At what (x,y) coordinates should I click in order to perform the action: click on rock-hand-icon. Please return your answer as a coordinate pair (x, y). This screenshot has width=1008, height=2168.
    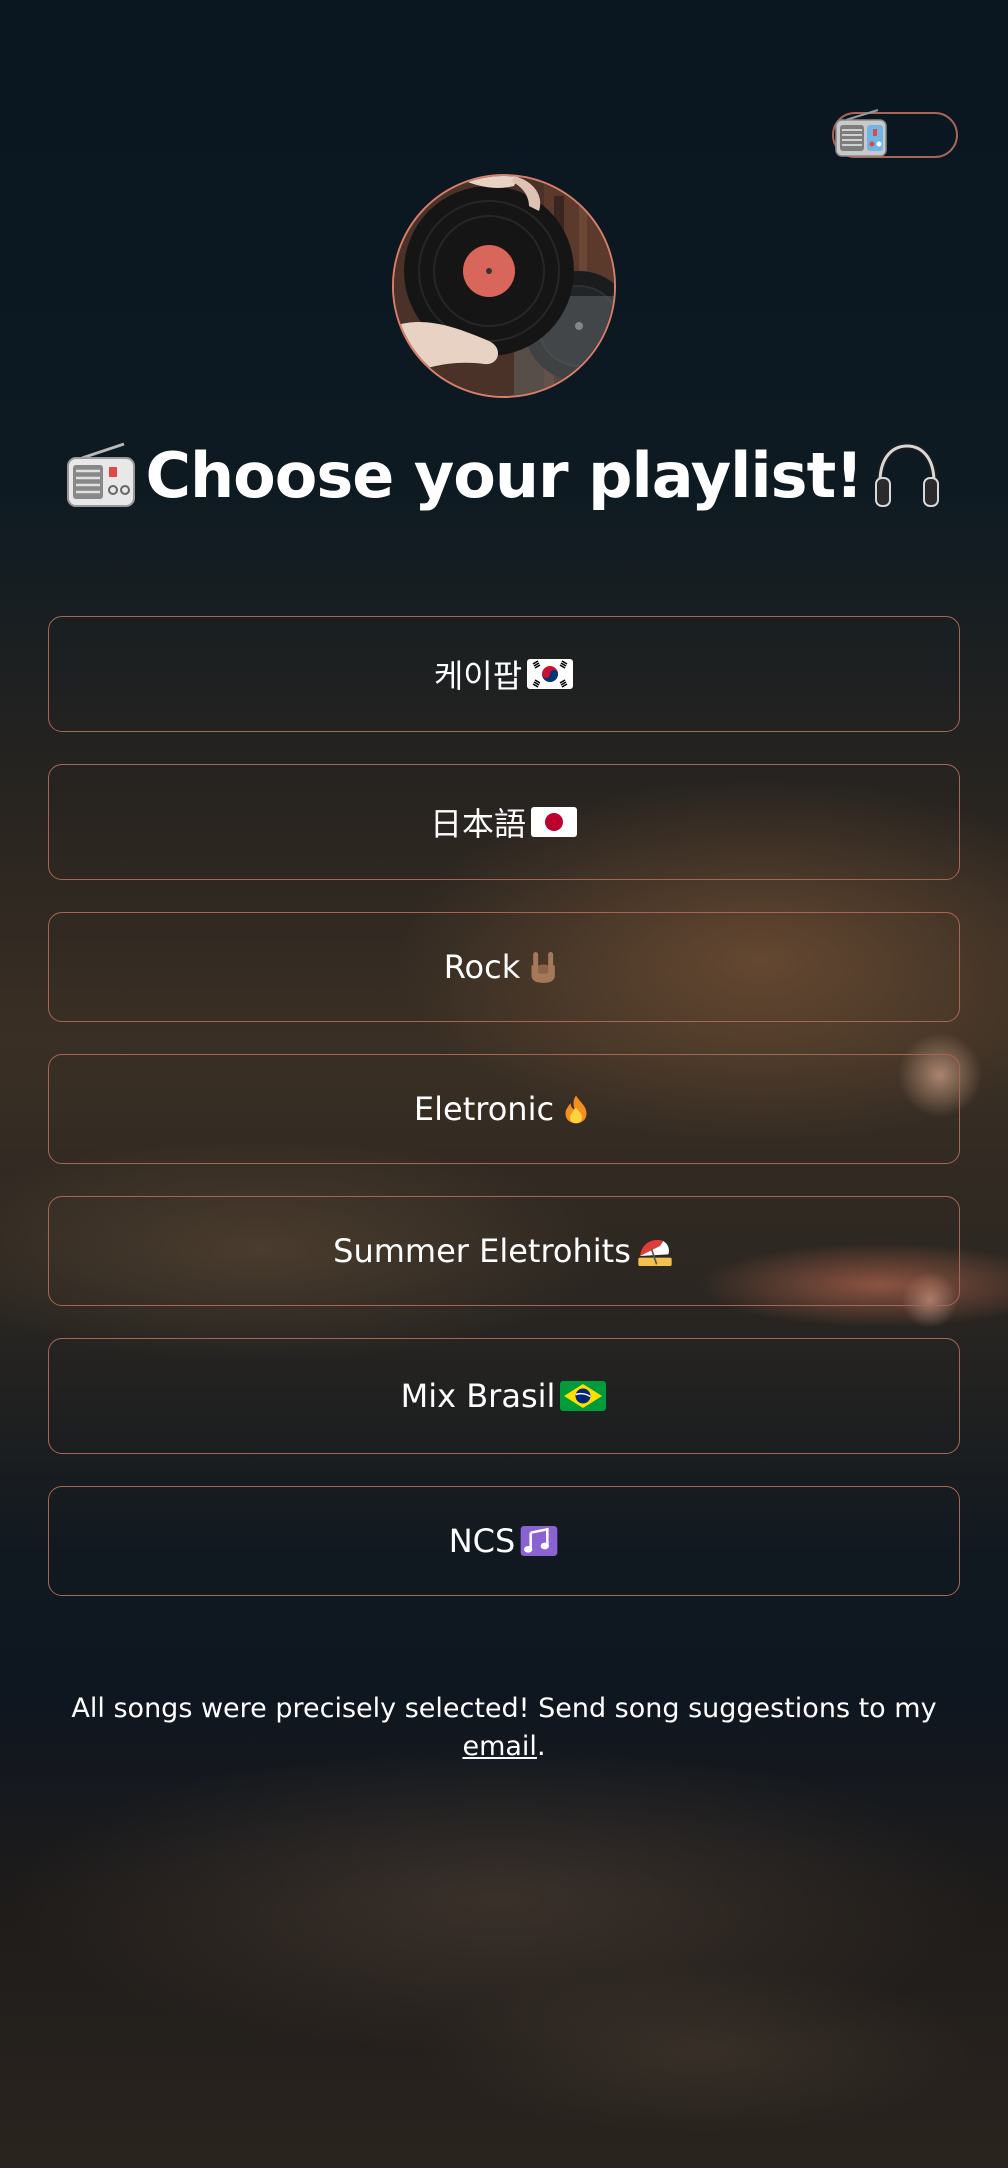
    Looking at the image, I should click on (543, 967).